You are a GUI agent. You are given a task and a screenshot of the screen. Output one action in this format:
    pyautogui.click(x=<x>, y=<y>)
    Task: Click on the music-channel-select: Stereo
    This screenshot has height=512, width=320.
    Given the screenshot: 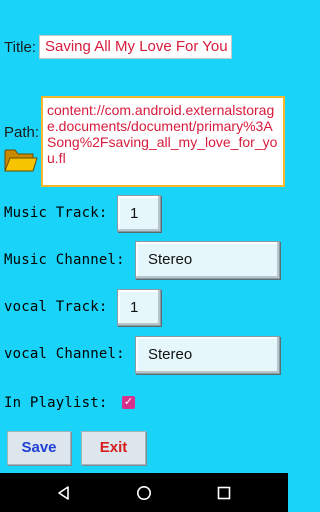 What is the action you would take?
    pyautogui.click(x=207, y=260)
    